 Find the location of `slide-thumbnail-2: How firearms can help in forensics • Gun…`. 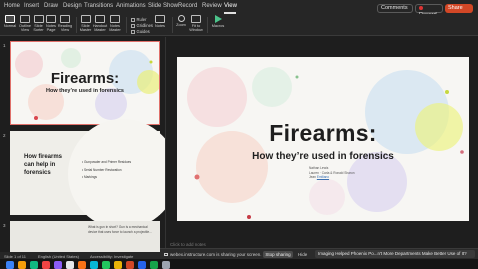

slide-thumbnail-2: How firearms can help in forensics • Gun… is located at coordinates (87, 174).